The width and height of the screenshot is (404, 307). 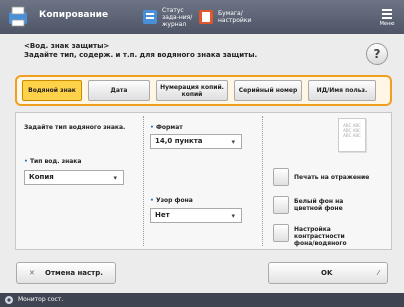 I want to click on bg-pattern-select: Нет ▾, so click(x=196, y=215).